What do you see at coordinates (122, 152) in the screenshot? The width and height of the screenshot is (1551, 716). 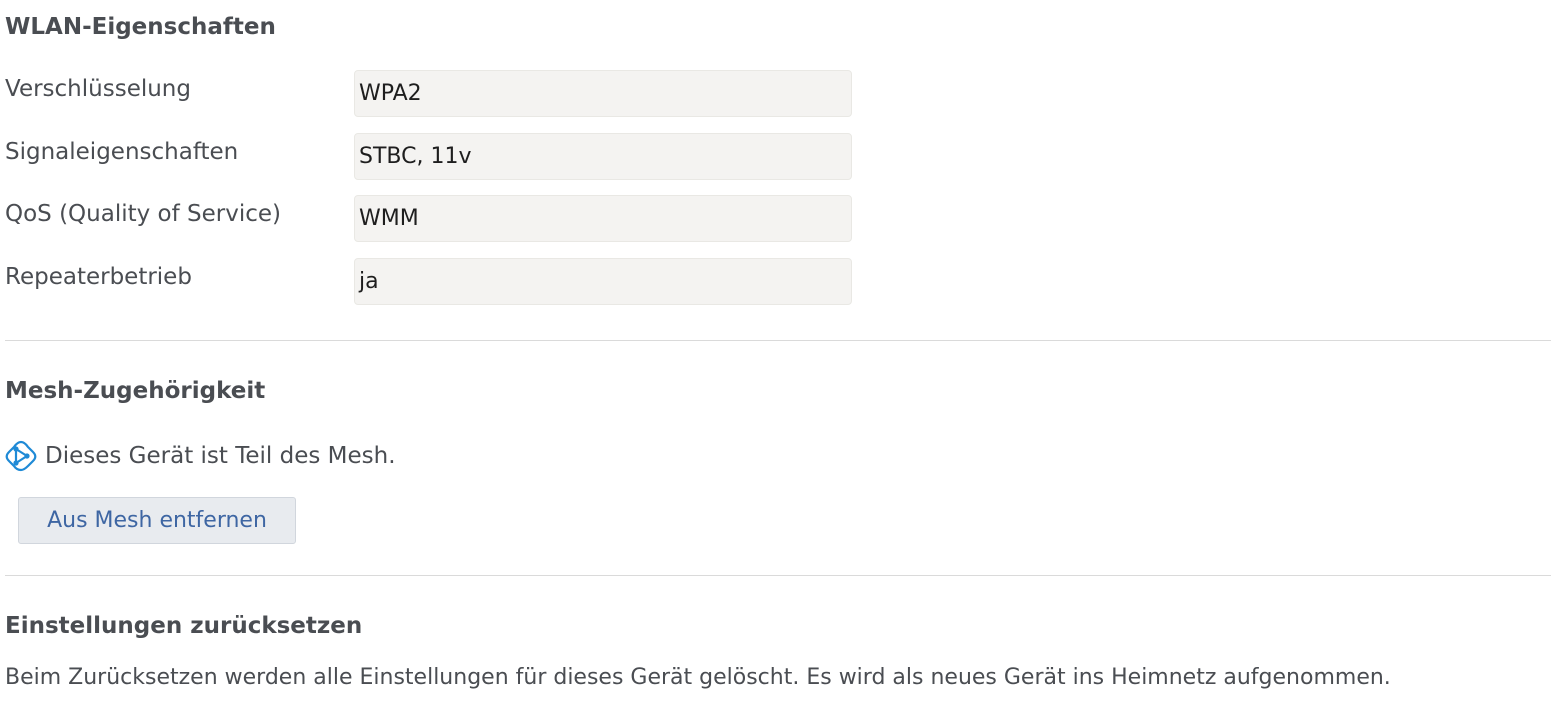 I see `signal-properties-label: Signaleigenschaften` at bounding box center [122, 152].